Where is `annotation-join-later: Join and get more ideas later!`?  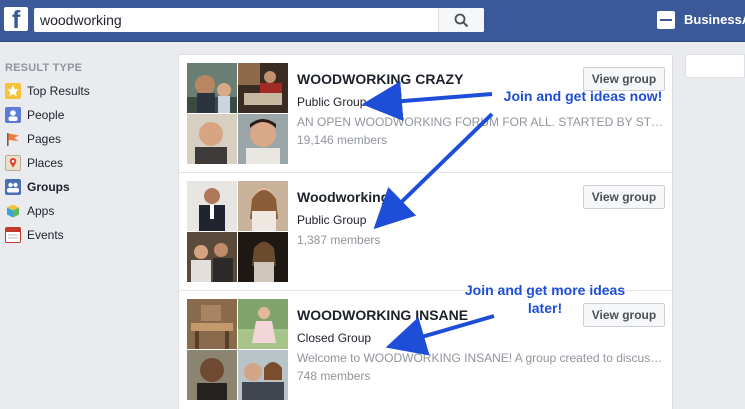
annotation-join-later: Join and get more ideas later! is located at coordinates (545, 299).